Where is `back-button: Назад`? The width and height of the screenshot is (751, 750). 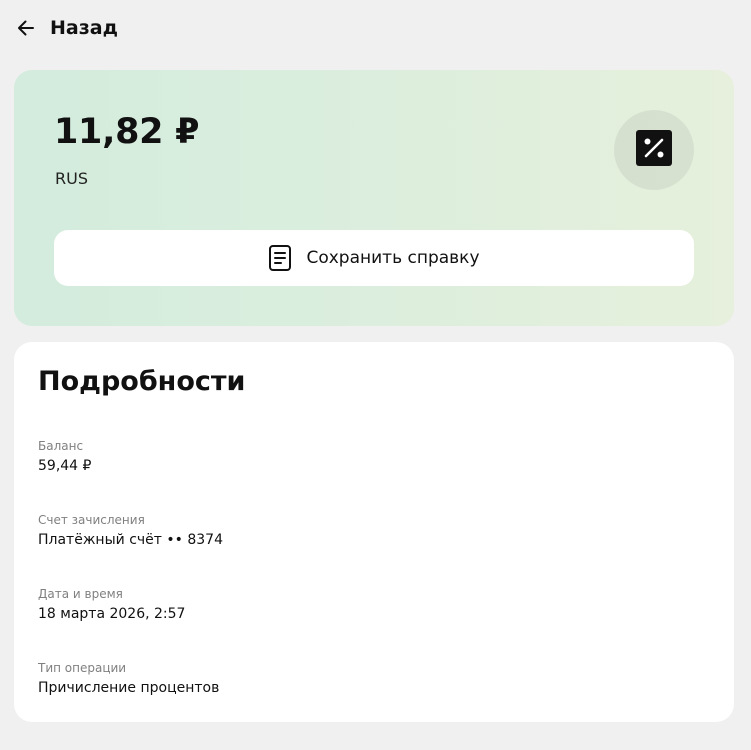
back-button: Назад is located at coordinates (66, 28).